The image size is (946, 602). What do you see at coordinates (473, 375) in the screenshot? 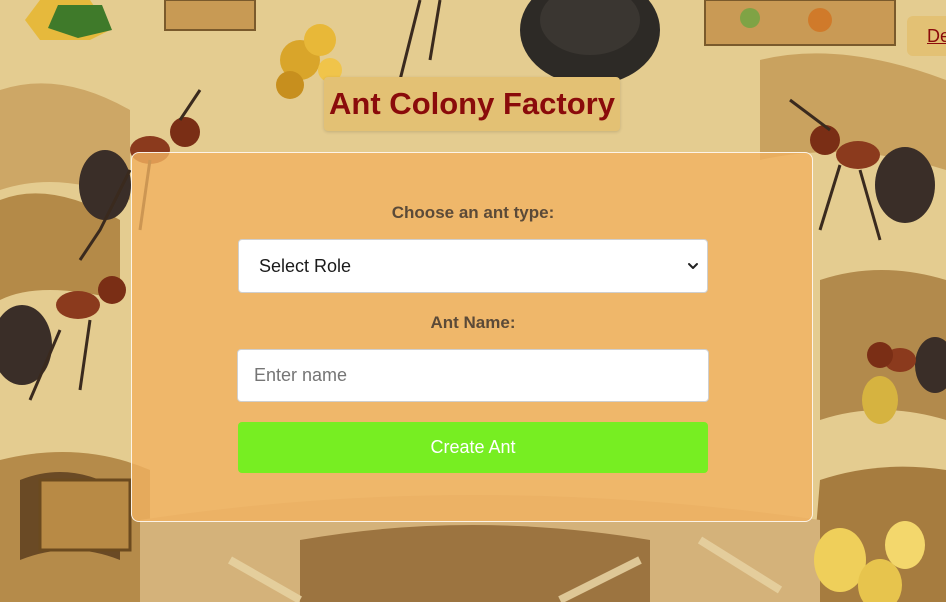
I see `ant-name-input` at bounding box center [473, 375].